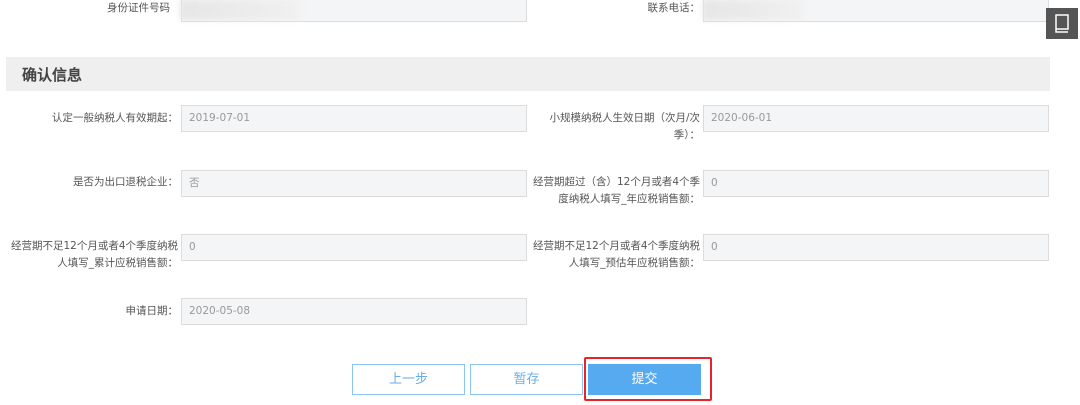 The image size is (1080, 405). I want to click on under12-est-label: 经营期不足12个月或者4个季度纳税人填写_预估年应税销售额：, so click(616, 254).